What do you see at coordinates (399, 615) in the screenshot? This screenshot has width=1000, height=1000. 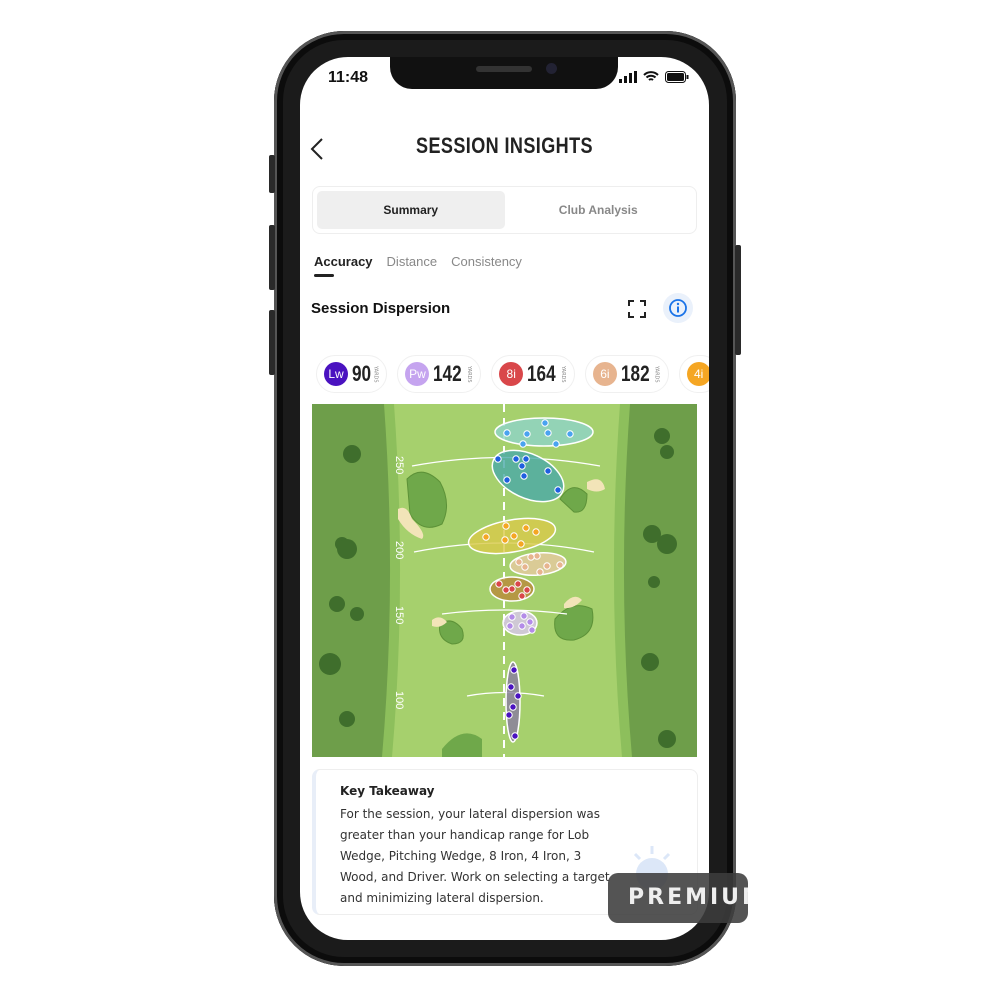 I see `distance-label: 150` at bounding box center [399, 615].